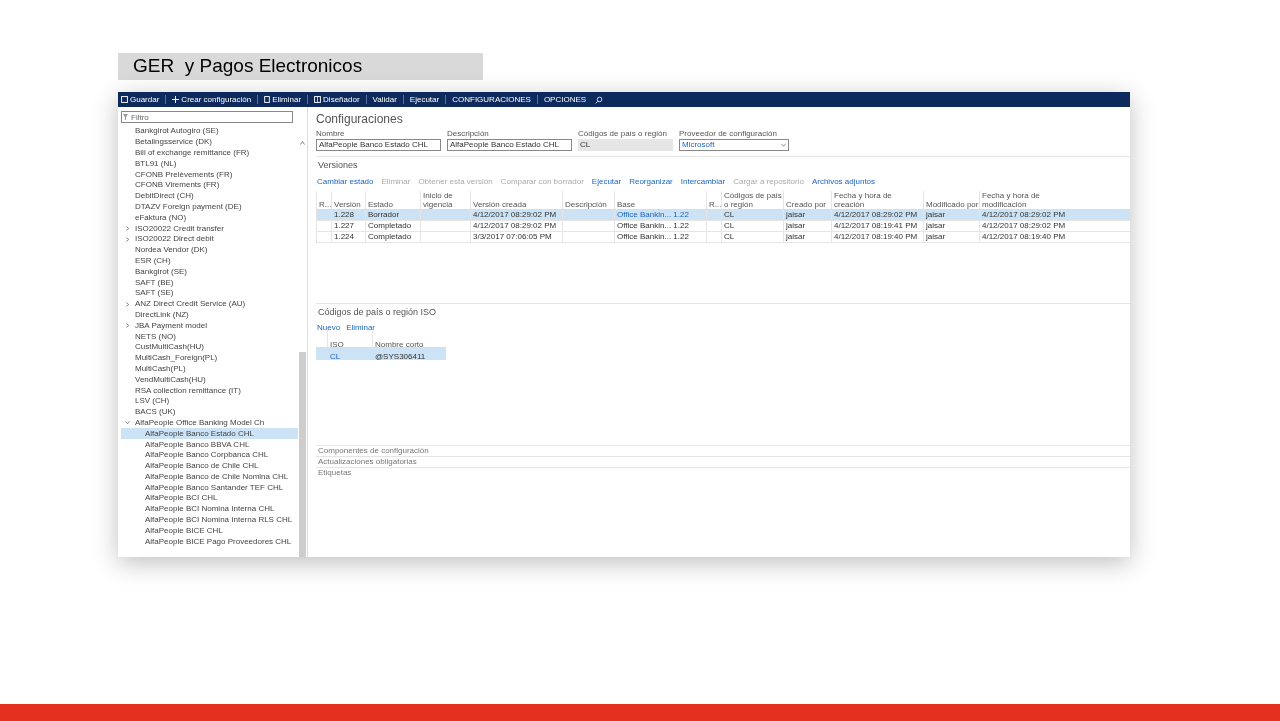 This screenshot has width=1280, height=721. I want to click on toolbar-button: CONFIGURACIONES, so click(491, 99).